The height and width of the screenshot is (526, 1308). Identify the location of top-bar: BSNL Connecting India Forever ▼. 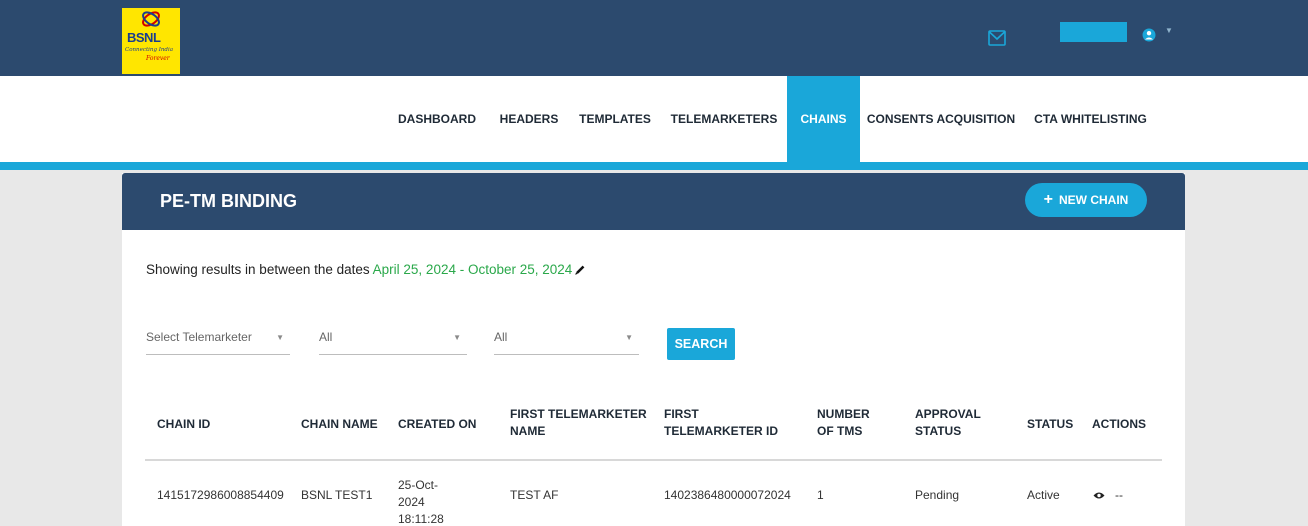
(654, 38).